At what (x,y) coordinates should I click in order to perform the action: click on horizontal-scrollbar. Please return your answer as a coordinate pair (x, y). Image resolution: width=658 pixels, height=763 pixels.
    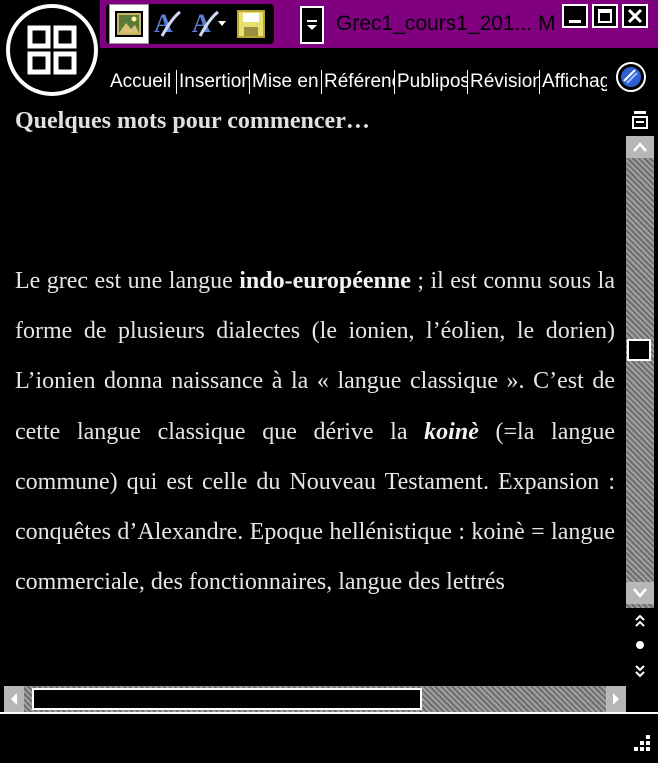
    Looking at the image, I should click on (315, 699).